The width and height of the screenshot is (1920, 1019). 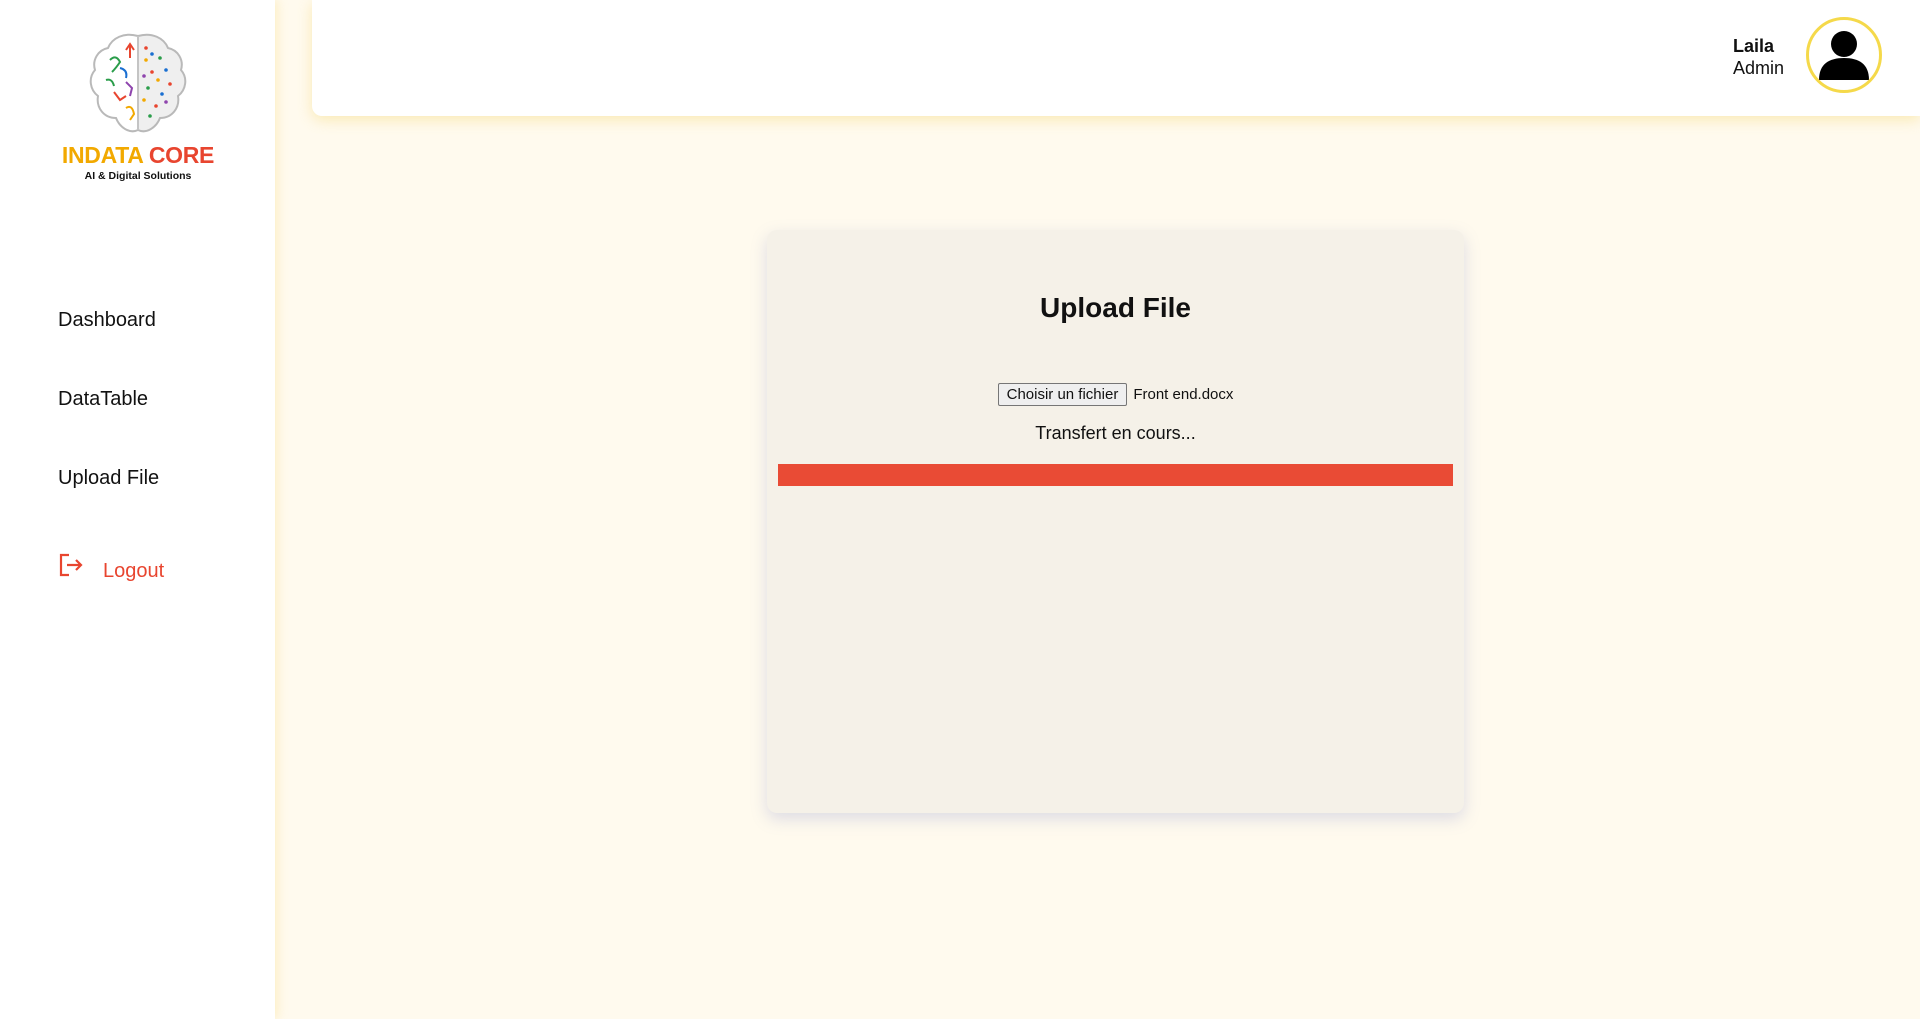 I want to click on logout-icon, so click(x=71, y=565).